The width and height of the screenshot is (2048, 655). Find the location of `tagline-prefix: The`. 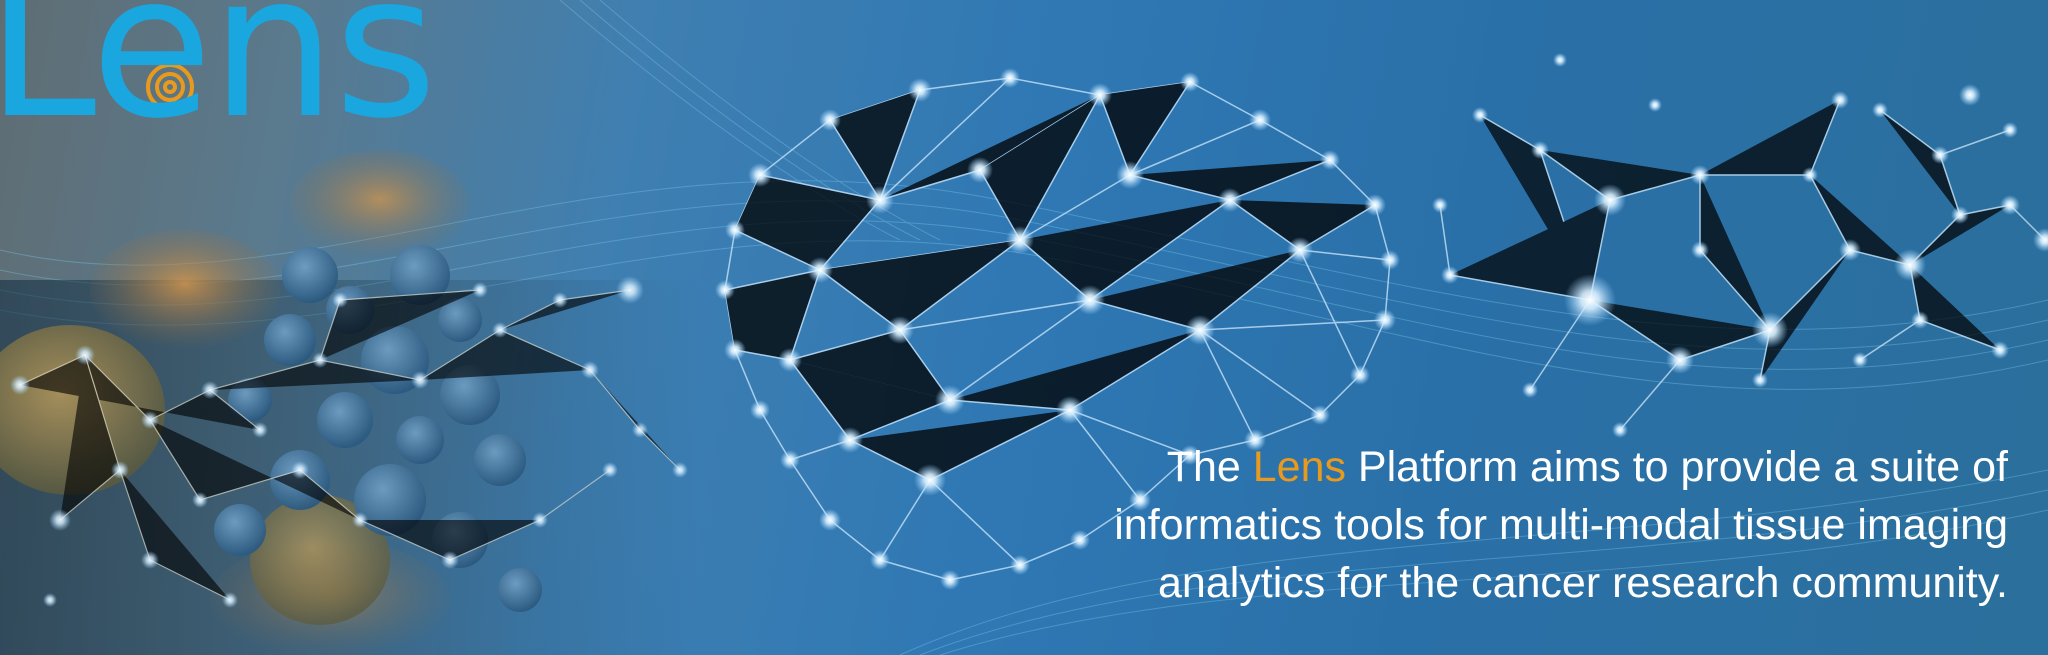

tagline-prefix: The is located at coordinates (1209, 467).